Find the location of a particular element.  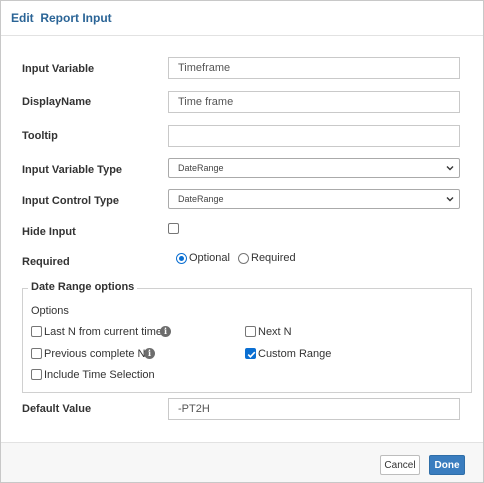

include-time-selection-label: Include Time Selection is located at coordinates (99, 375).